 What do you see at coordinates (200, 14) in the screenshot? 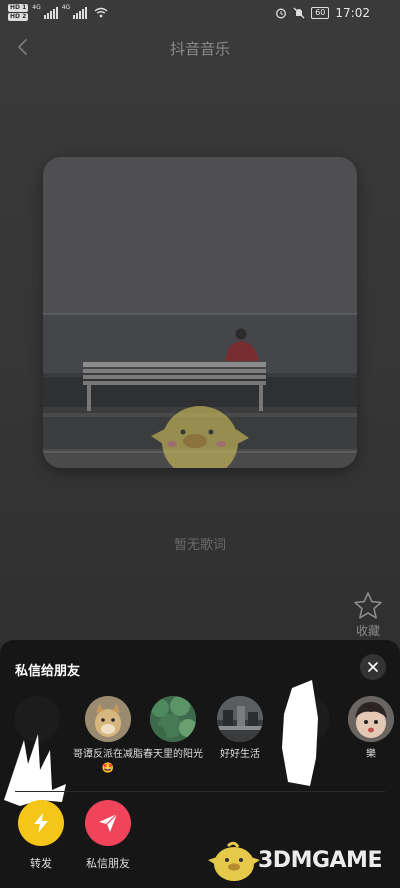
I see `status-bar: HD 1 HD 2 4G 4G 60 17:02` at bounding box center [200, 14].